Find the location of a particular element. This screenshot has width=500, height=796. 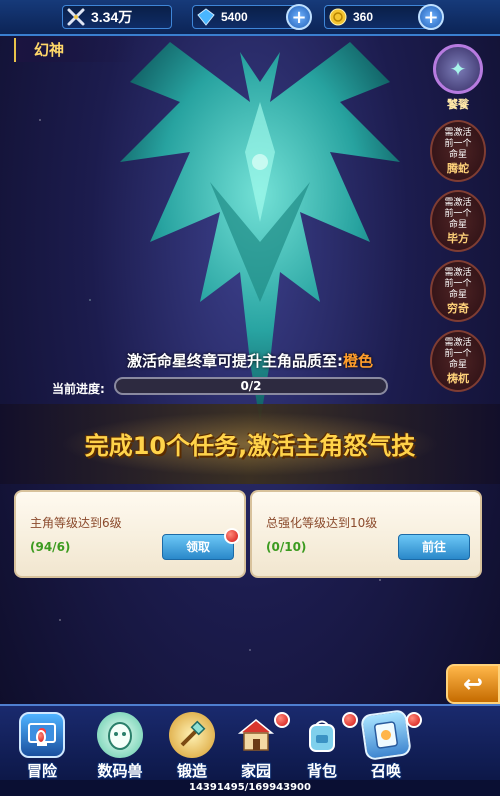

coin-value: 360 is located at coordinates (363, 17).